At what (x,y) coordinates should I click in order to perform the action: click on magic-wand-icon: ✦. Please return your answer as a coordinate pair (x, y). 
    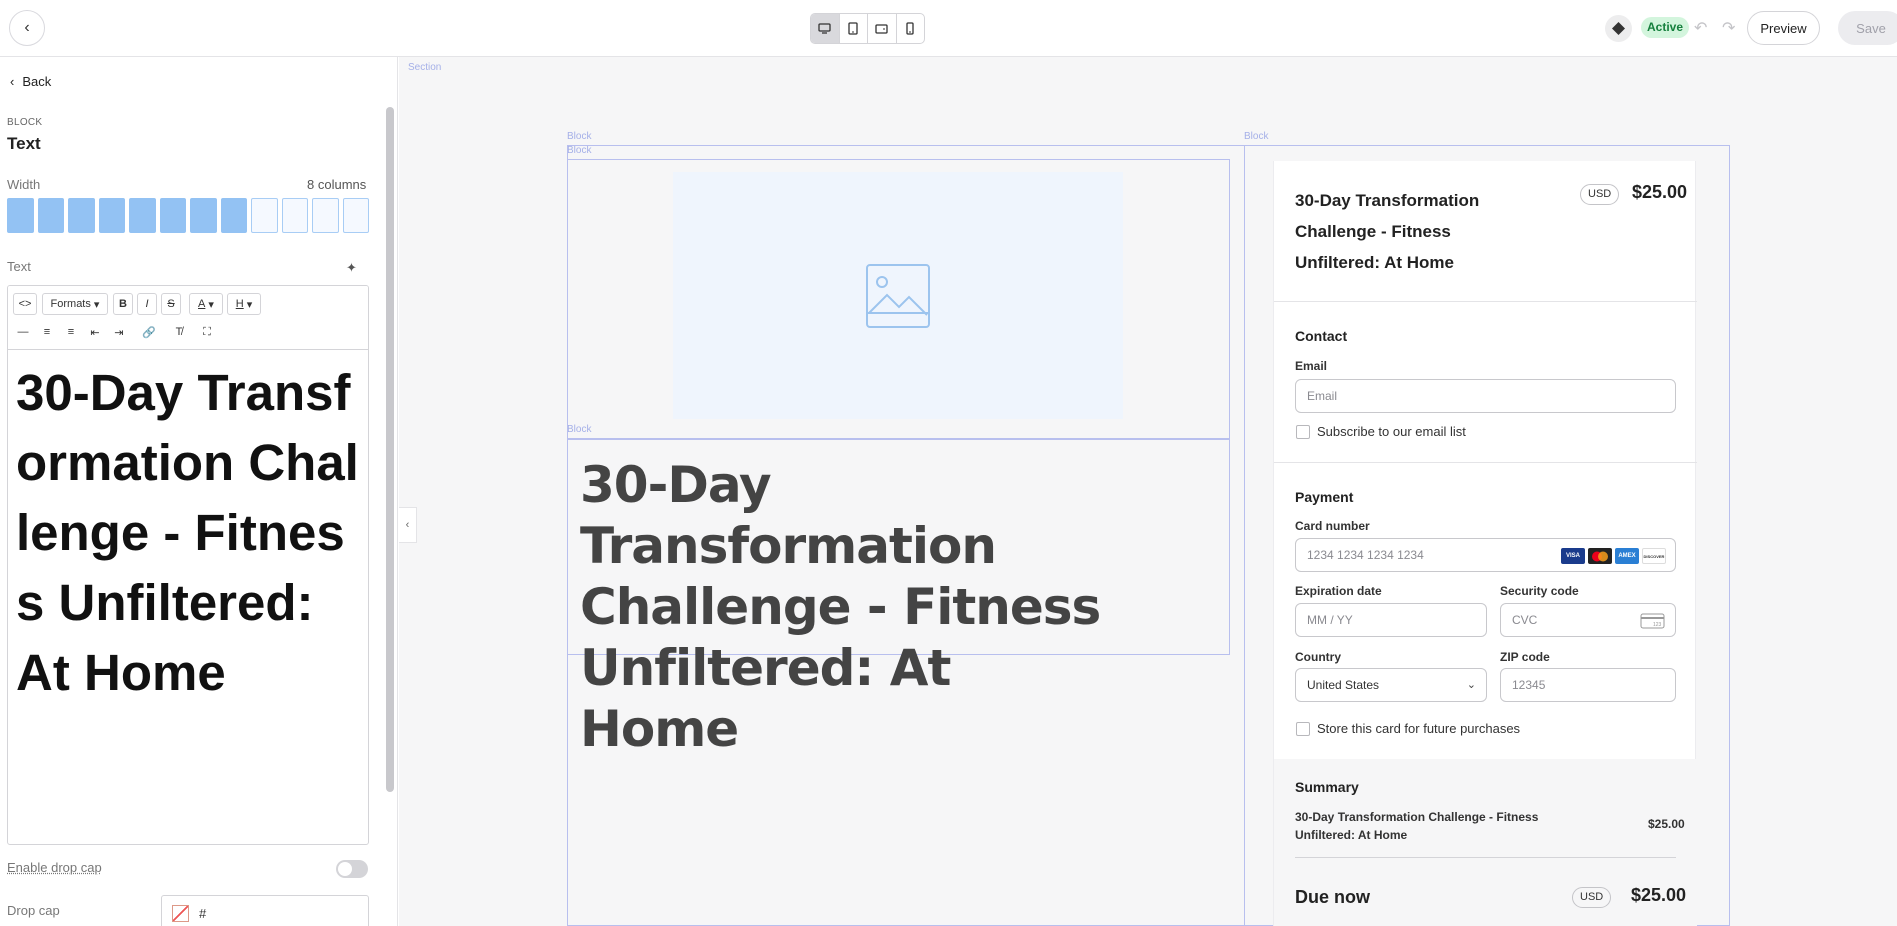
    Looking at the image, I should click on (351, 268).